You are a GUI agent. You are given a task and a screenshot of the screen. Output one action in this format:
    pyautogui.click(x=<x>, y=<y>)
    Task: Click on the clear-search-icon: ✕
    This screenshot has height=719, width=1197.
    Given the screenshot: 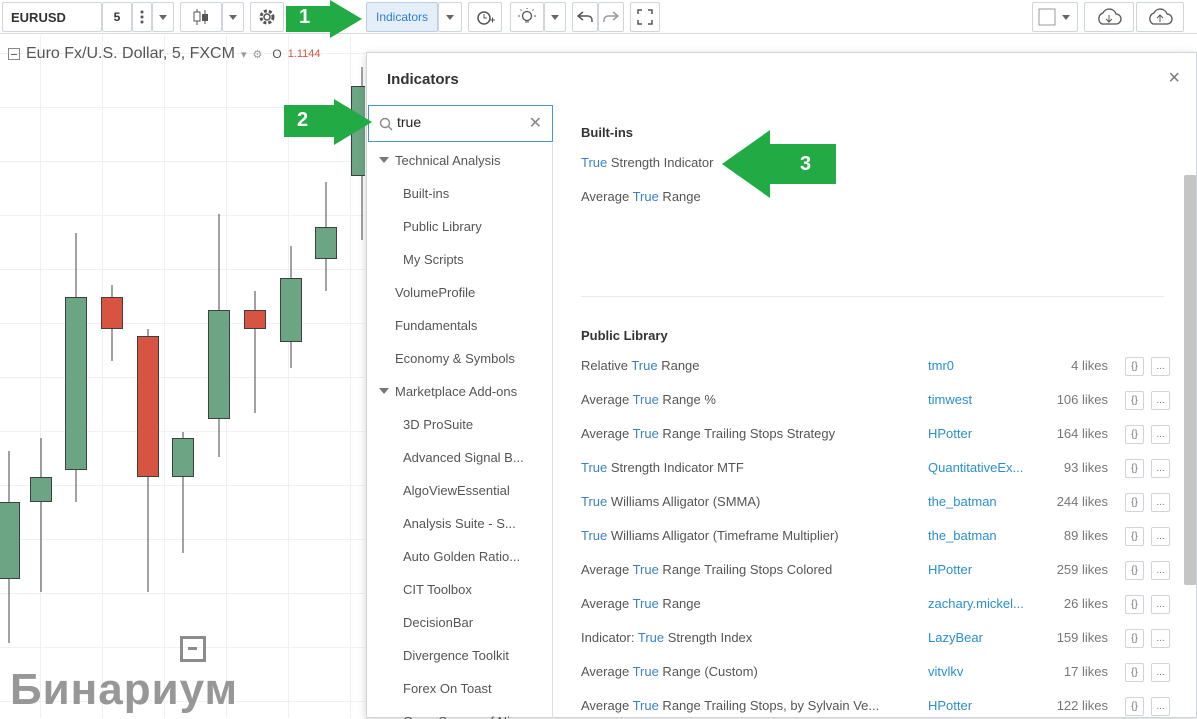 What is the action you would take?
    pyautogui.click(x=535, y=123)
    